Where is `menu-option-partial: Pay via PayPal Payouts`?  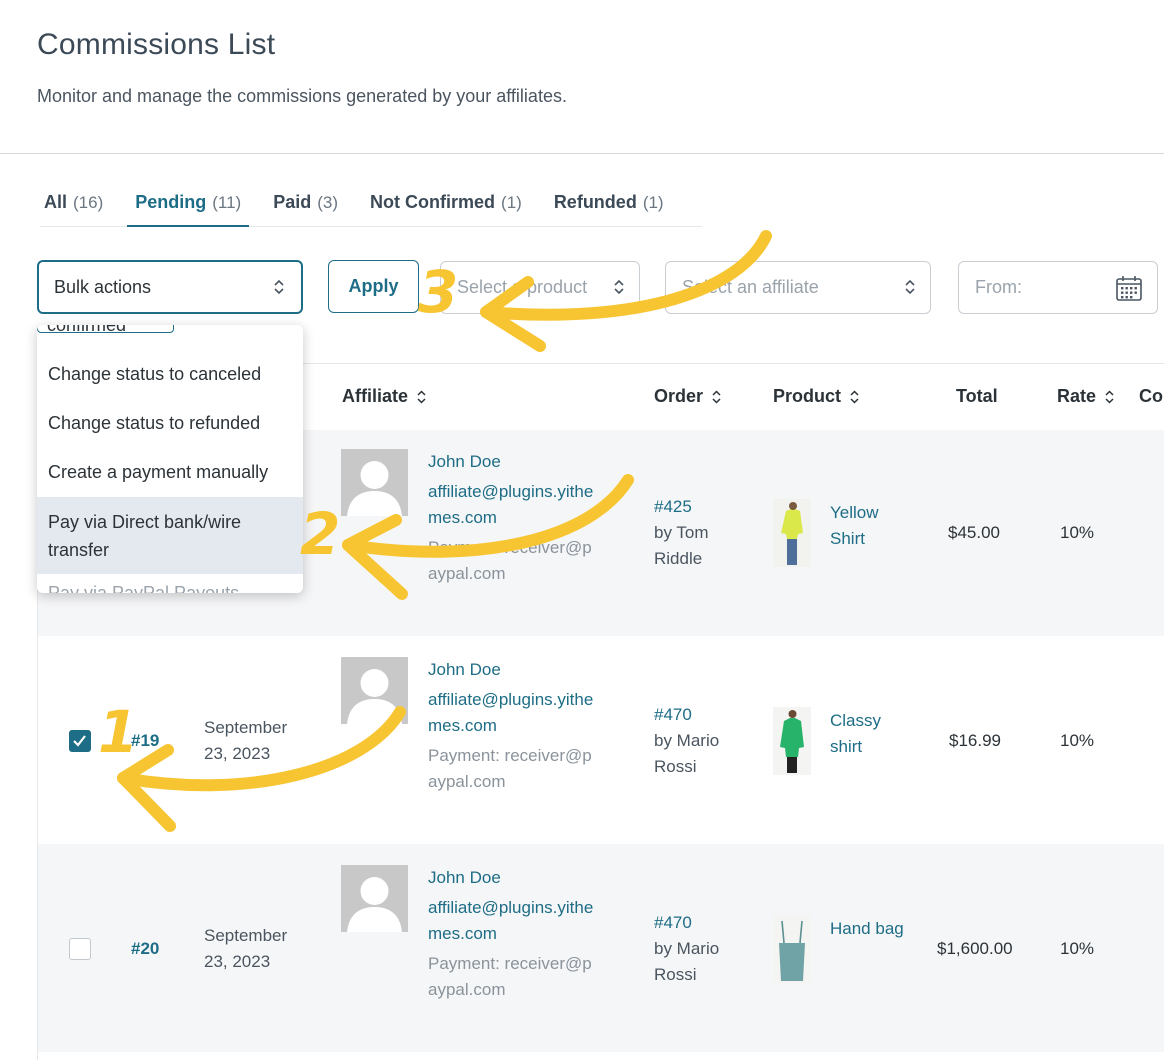
menu-option-partial: Pay via PayPal Payouts is located at coordinates (143, 588).